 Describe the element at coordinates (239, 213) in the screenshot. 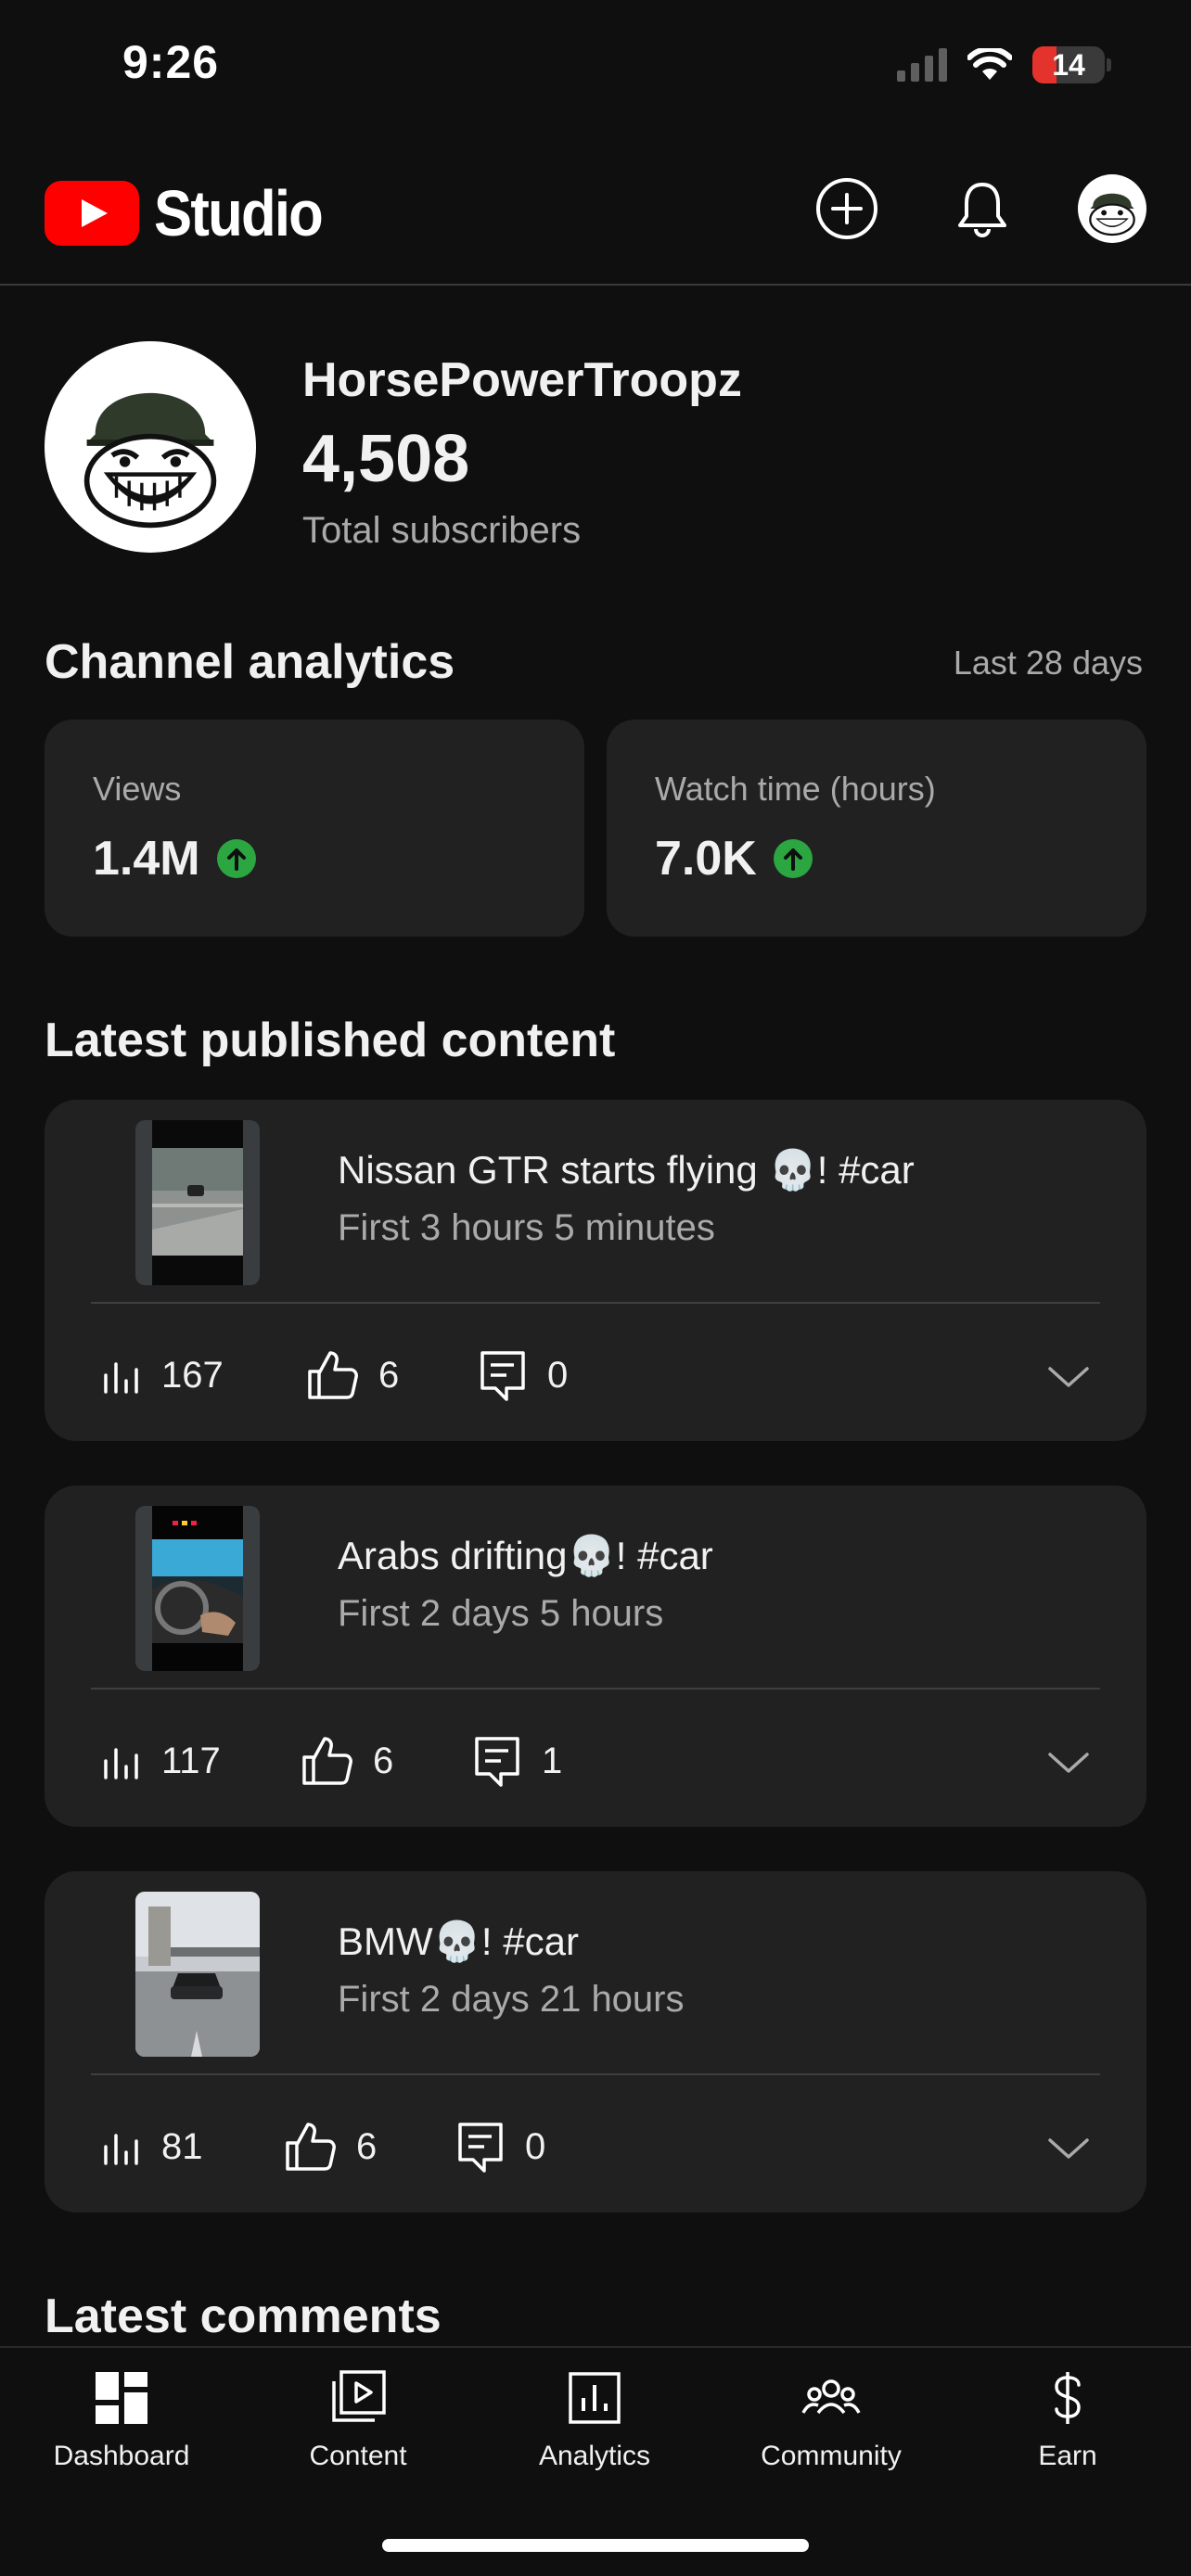

I see `app-name: Studio` at that location.